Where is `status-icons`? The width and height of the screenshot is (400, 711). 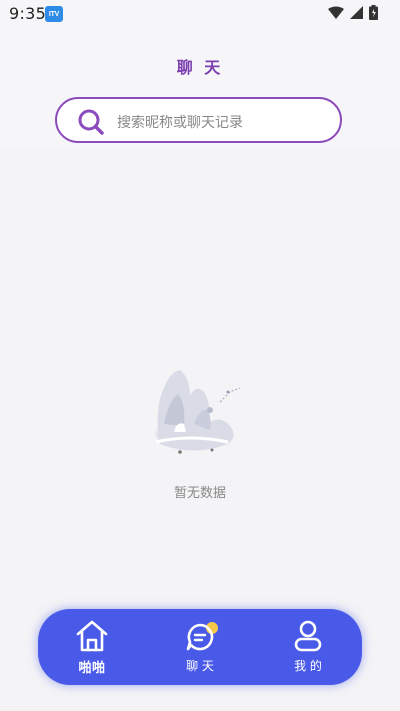 status-icons is located at coordinates (353, 12).